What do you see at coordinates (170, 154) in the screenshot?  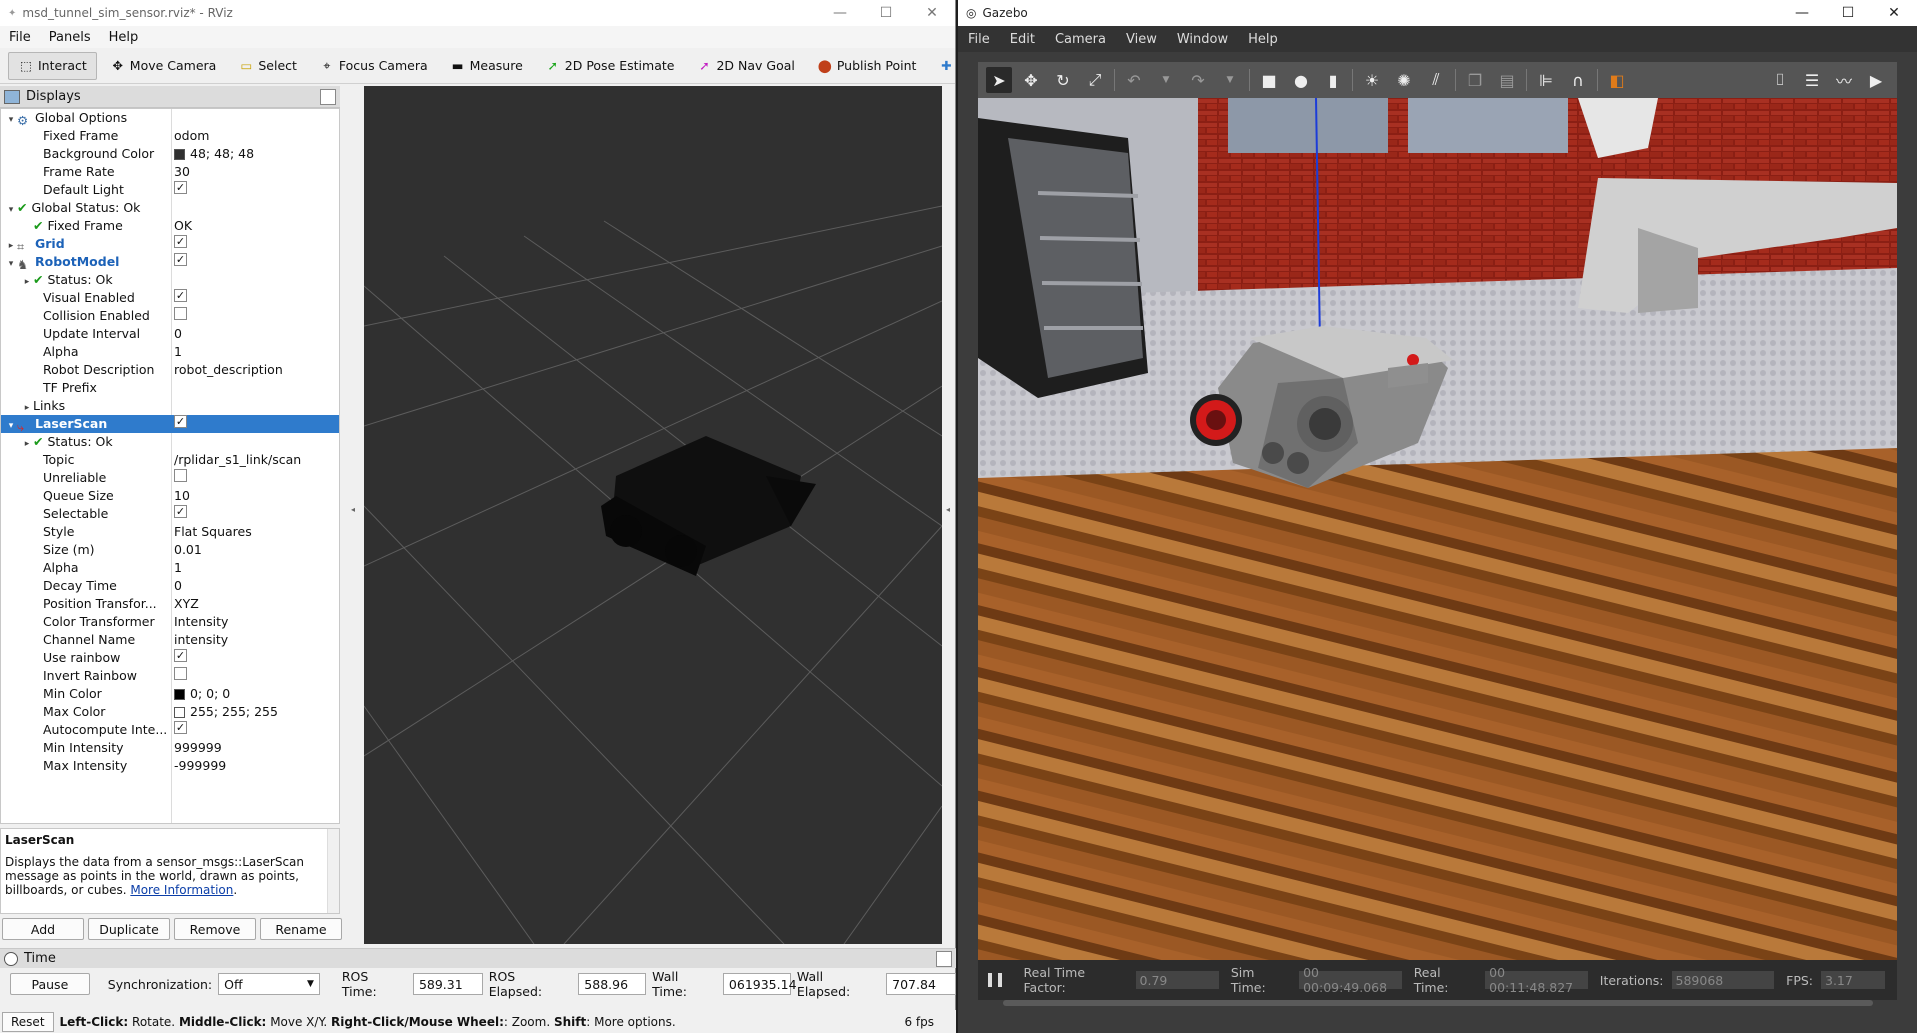 I see `tree-row: Background Color 48; 48; 48` at bounding box center [170, 154].